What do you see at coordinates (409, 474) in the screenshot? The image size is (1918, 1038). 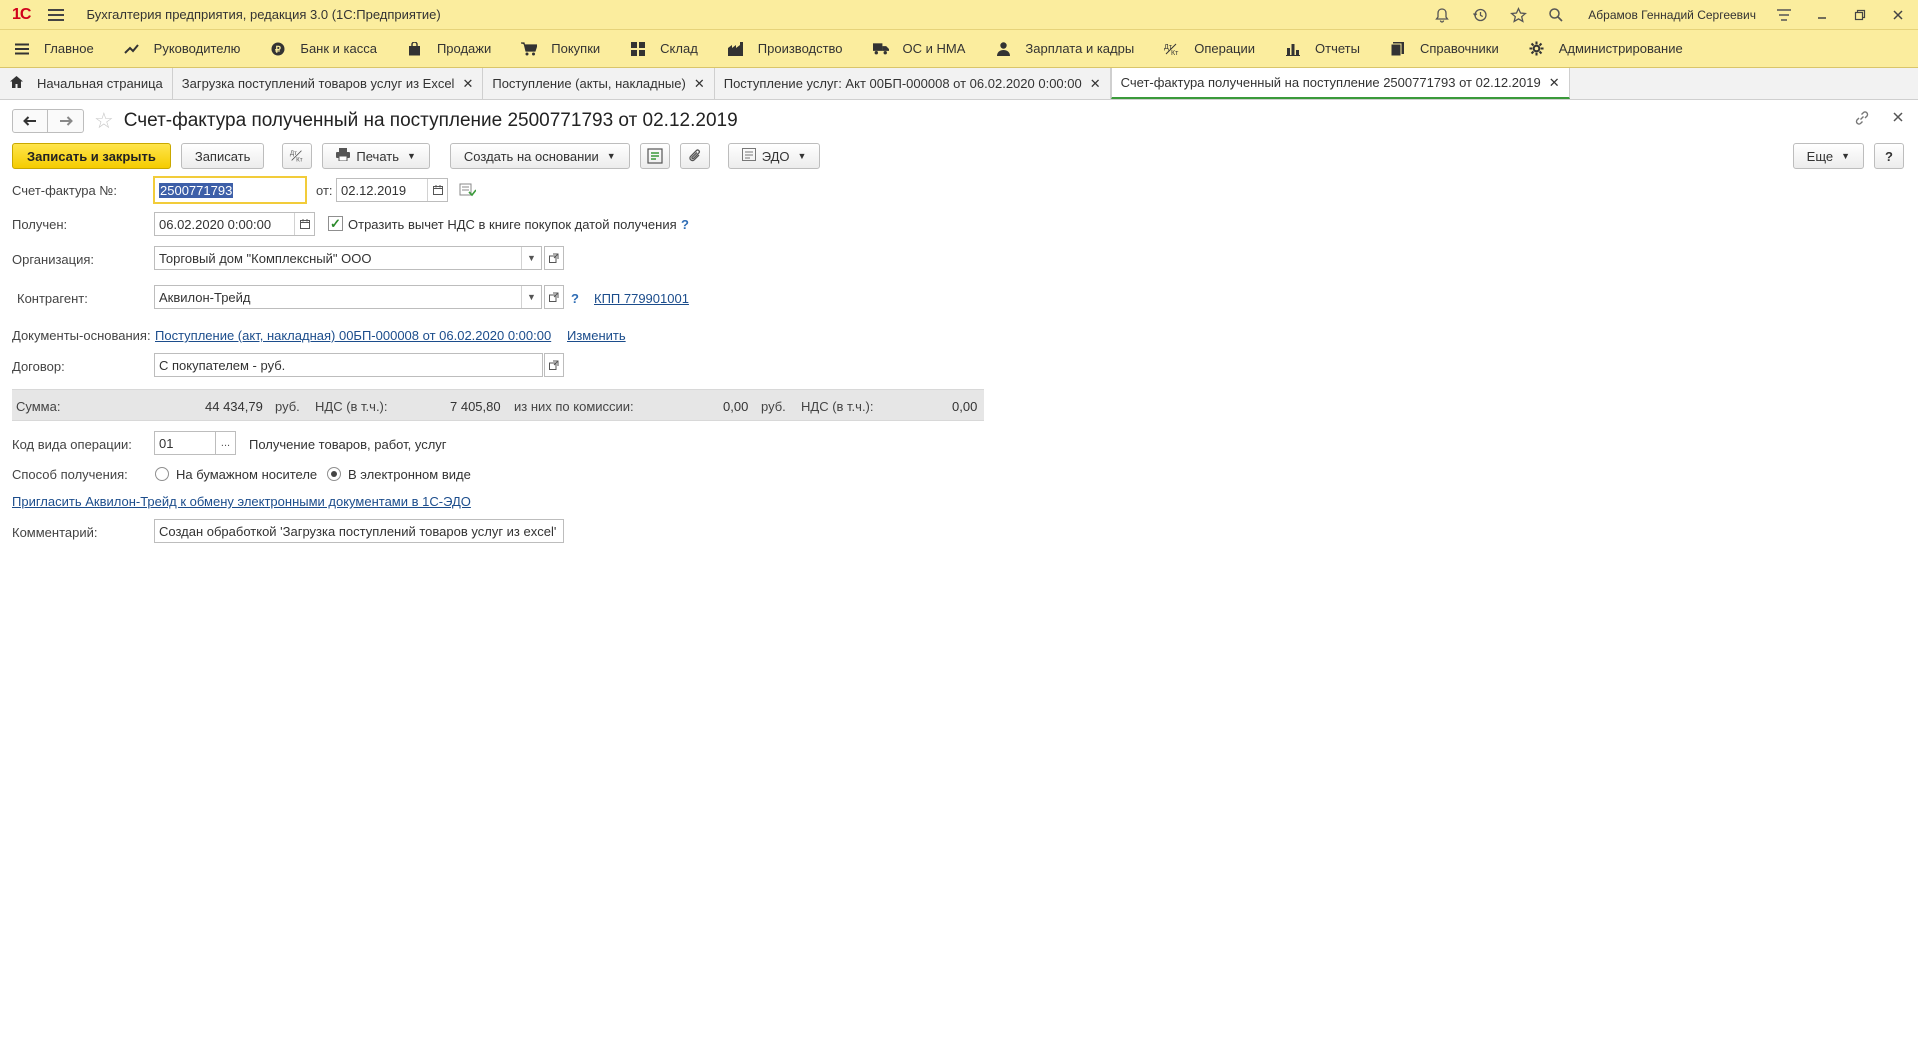 I see `electronic-radio-label: В электронном виде` at bounding box center [409, 474].